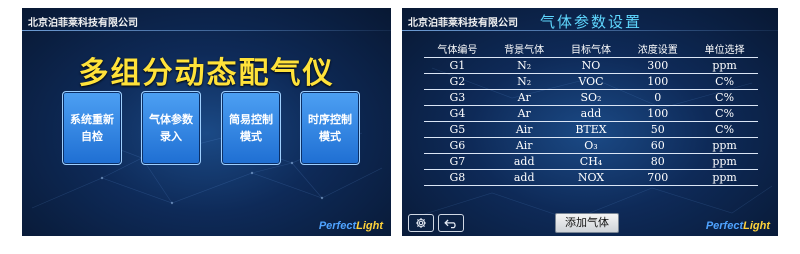 The image size is (800, 254). I want to click on gas-id-cell: G7, so click(457, 161).